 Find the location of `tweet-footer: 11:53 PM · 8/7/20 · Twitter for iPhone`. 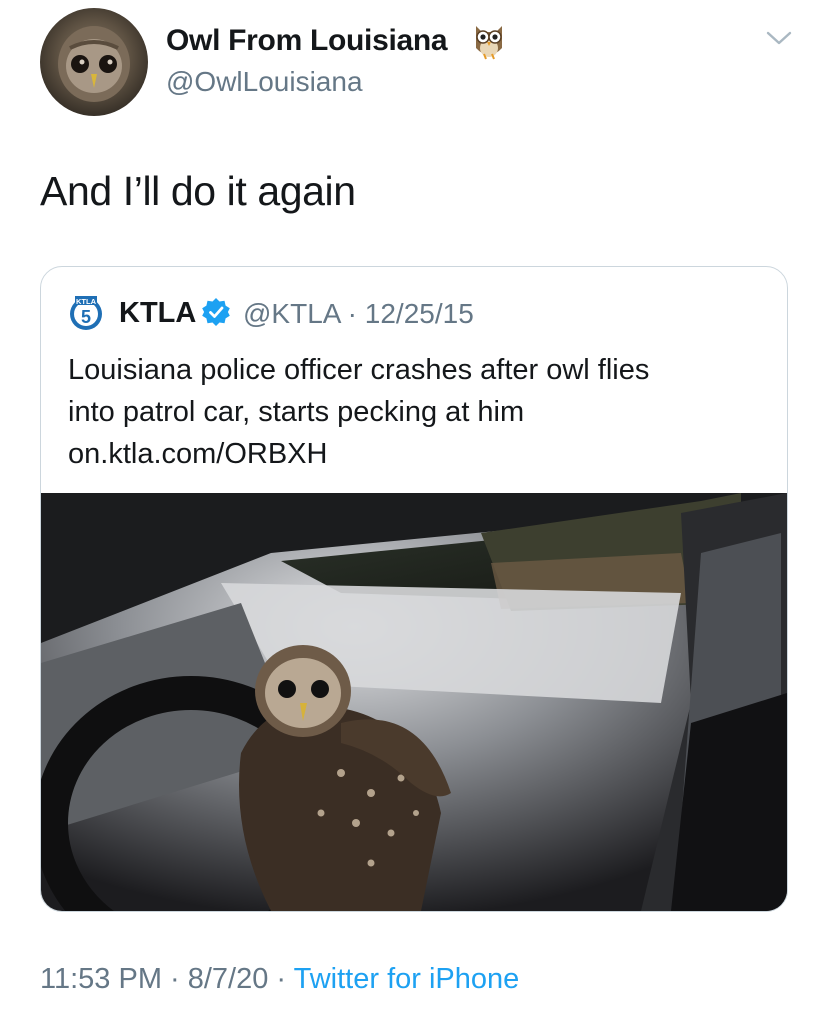

tweet-footer: 11:53 PM · 8/7/20 · Twitter for iPhone is located at coordinates (279, 979).